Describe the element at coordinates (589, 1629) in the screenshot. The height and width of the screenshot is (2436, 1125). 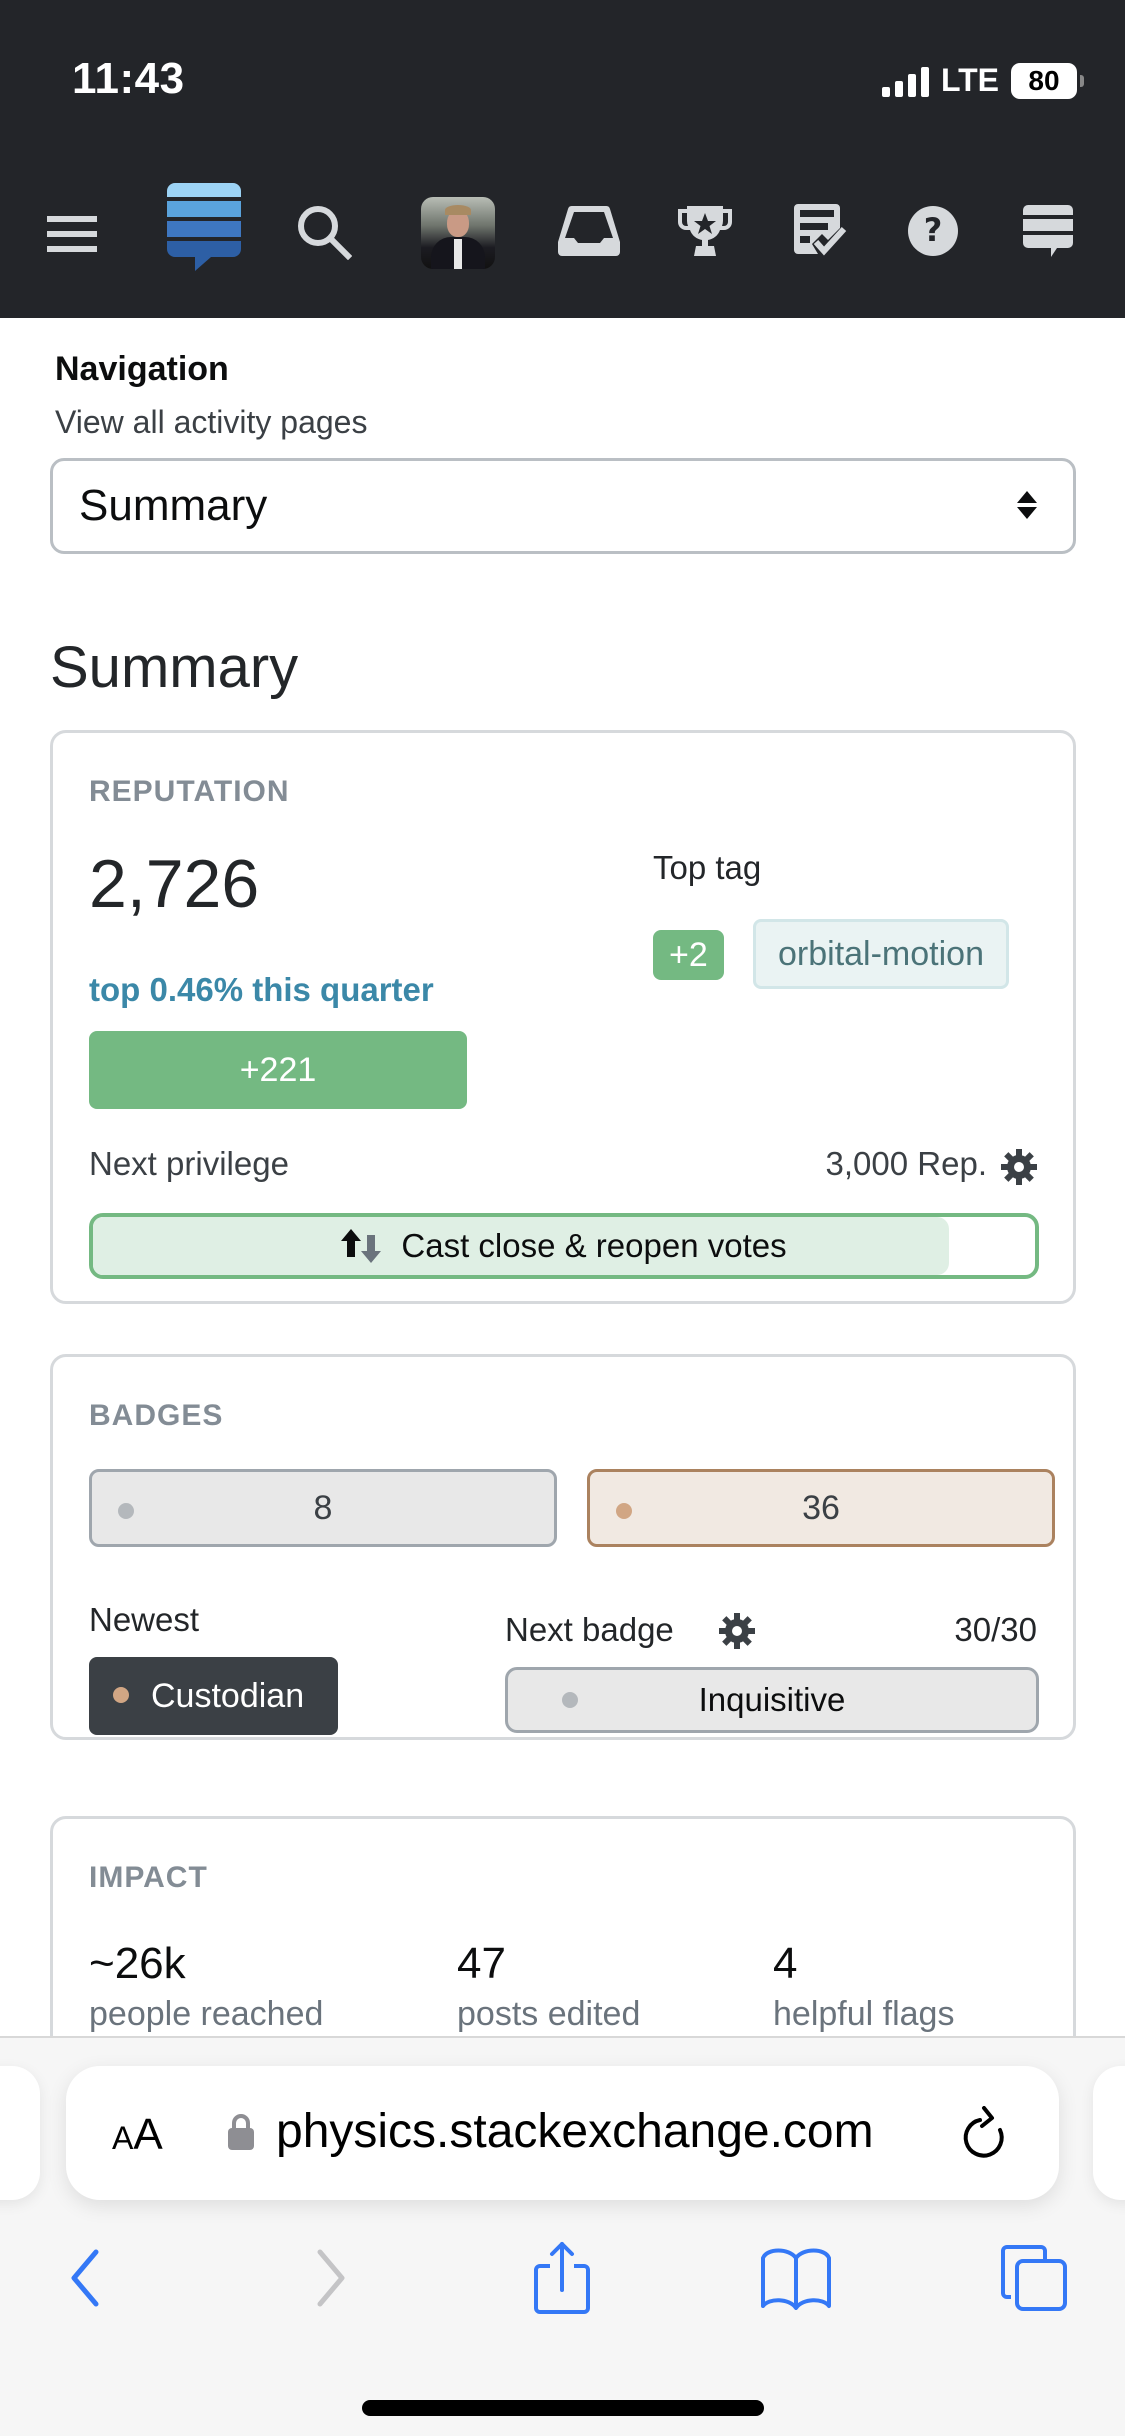
I see `next-badge-label: Next badge` at that location.